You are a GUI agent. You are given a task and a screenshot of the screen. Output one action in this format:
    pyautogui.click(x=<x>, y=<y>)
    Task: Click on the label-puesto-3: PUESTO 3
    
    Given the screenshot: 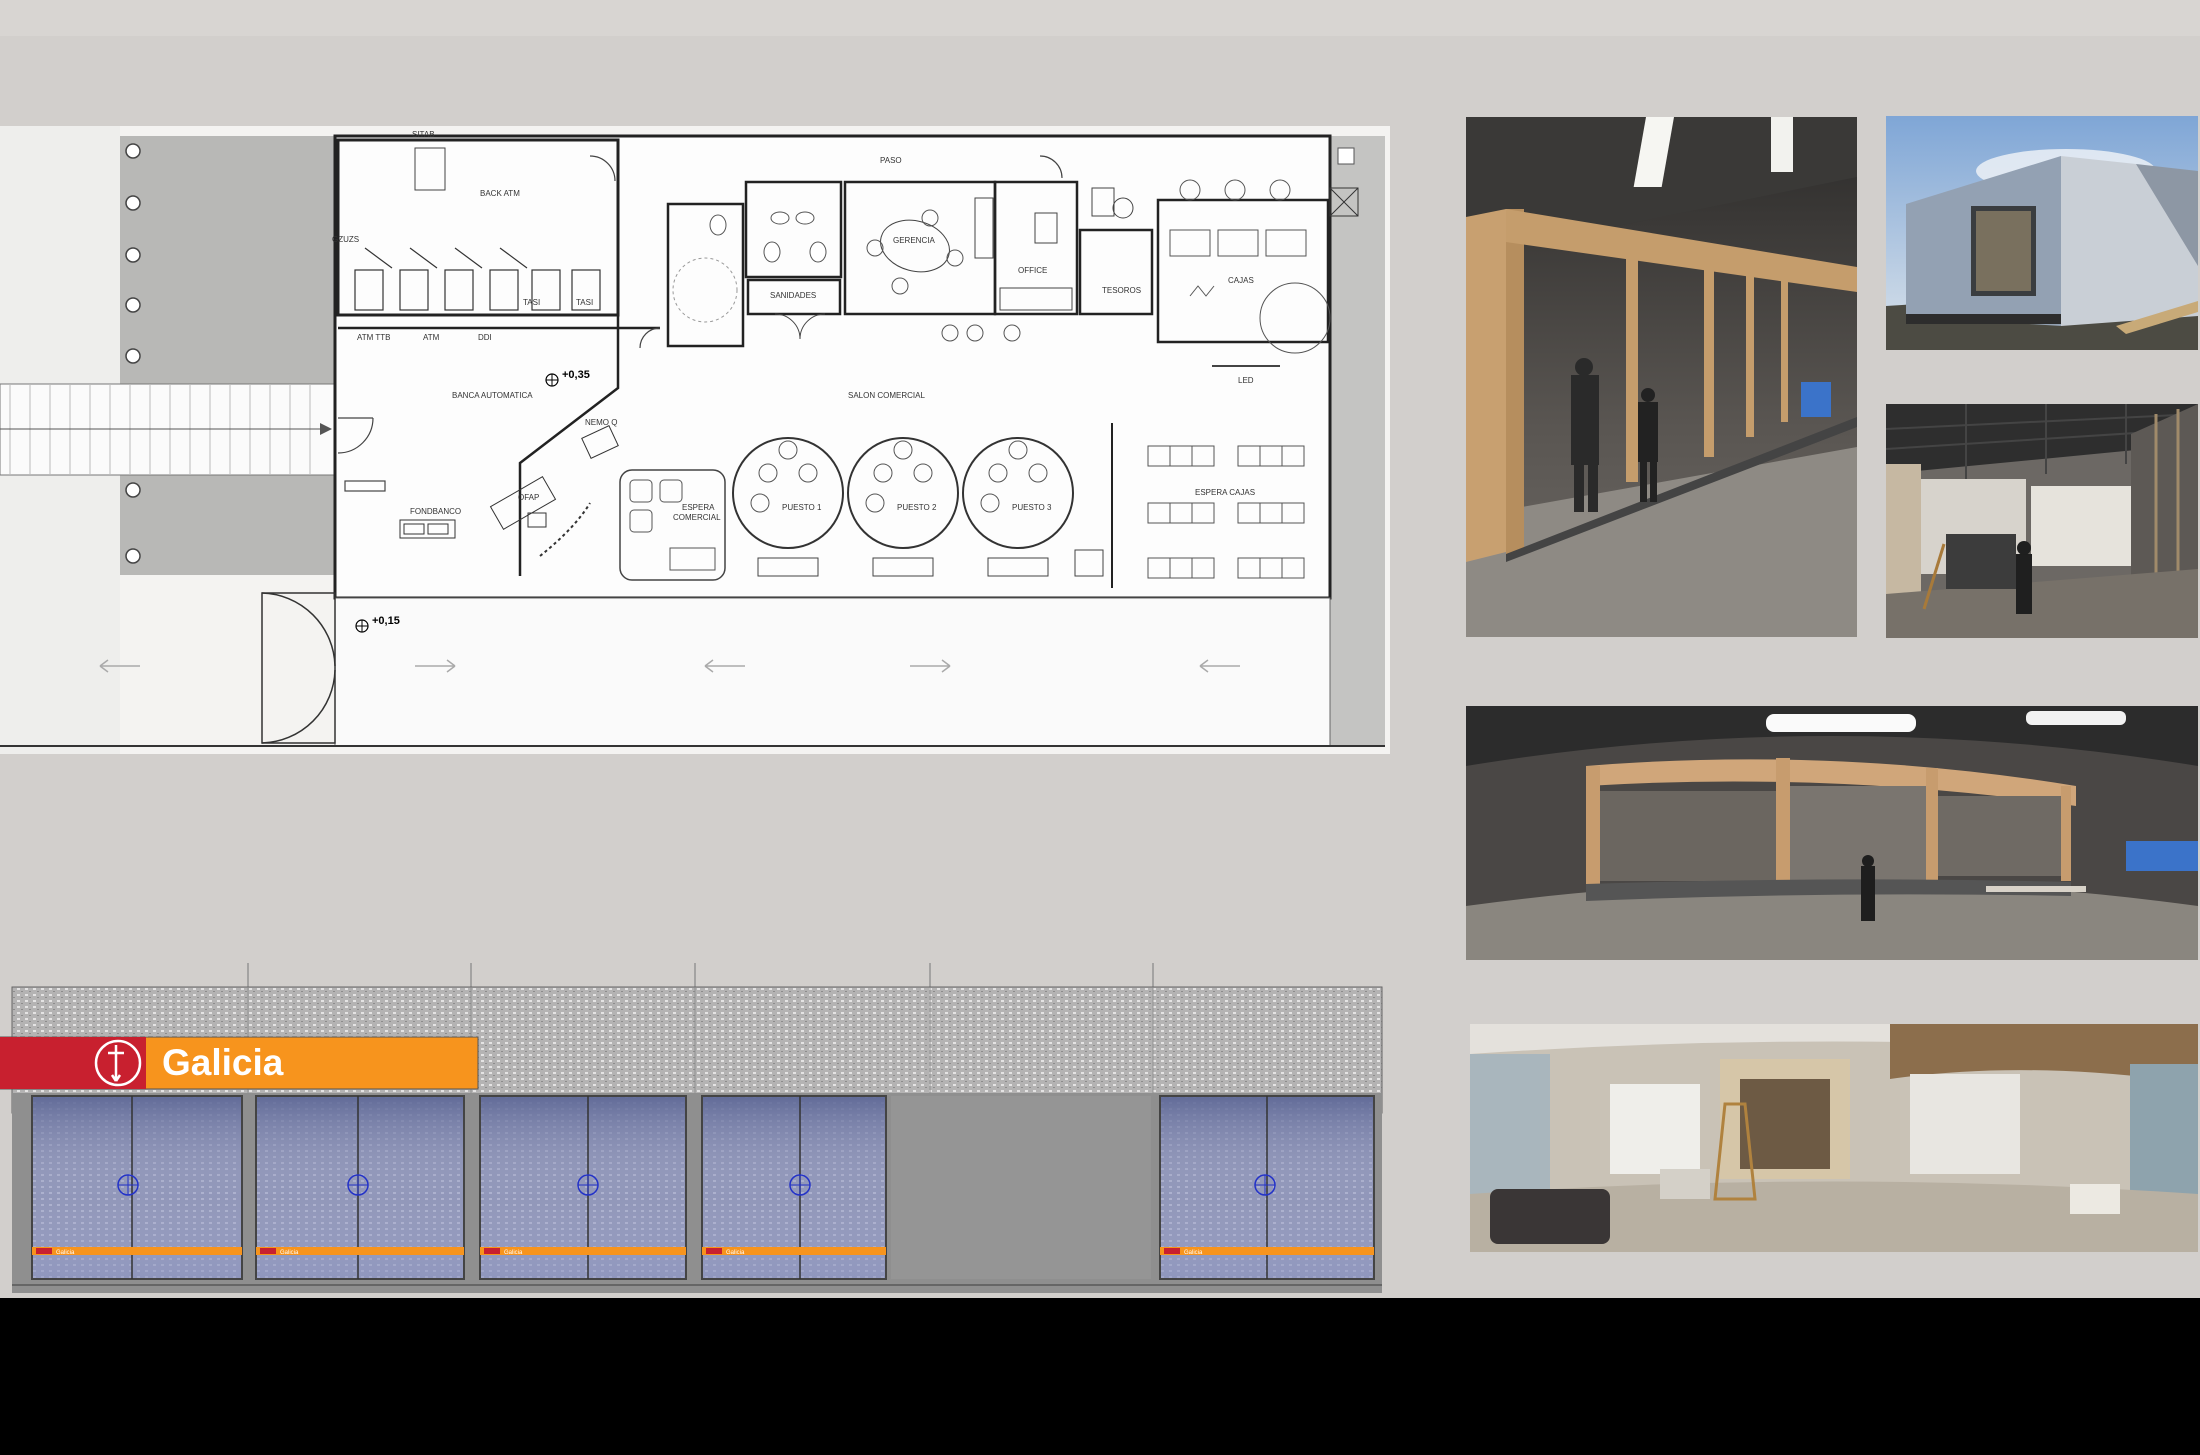 What is the action you would take?
    pyautogui.click(x=1032, y=507)
    